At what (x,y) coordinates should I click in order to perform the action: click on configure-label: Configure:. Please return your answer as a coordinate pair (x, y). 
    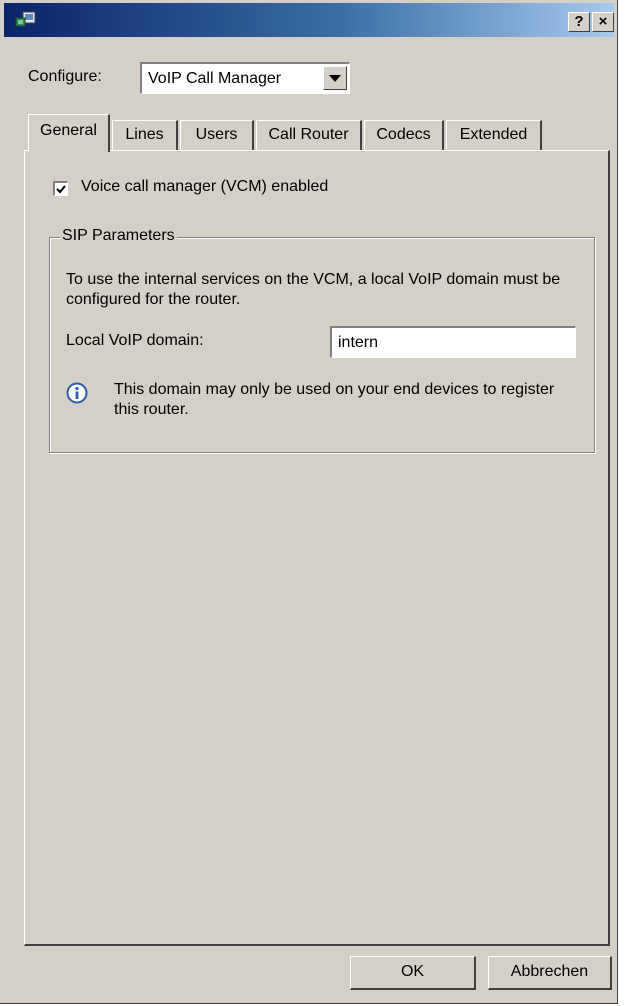
    Looking at the image, I should click on (65, 76).